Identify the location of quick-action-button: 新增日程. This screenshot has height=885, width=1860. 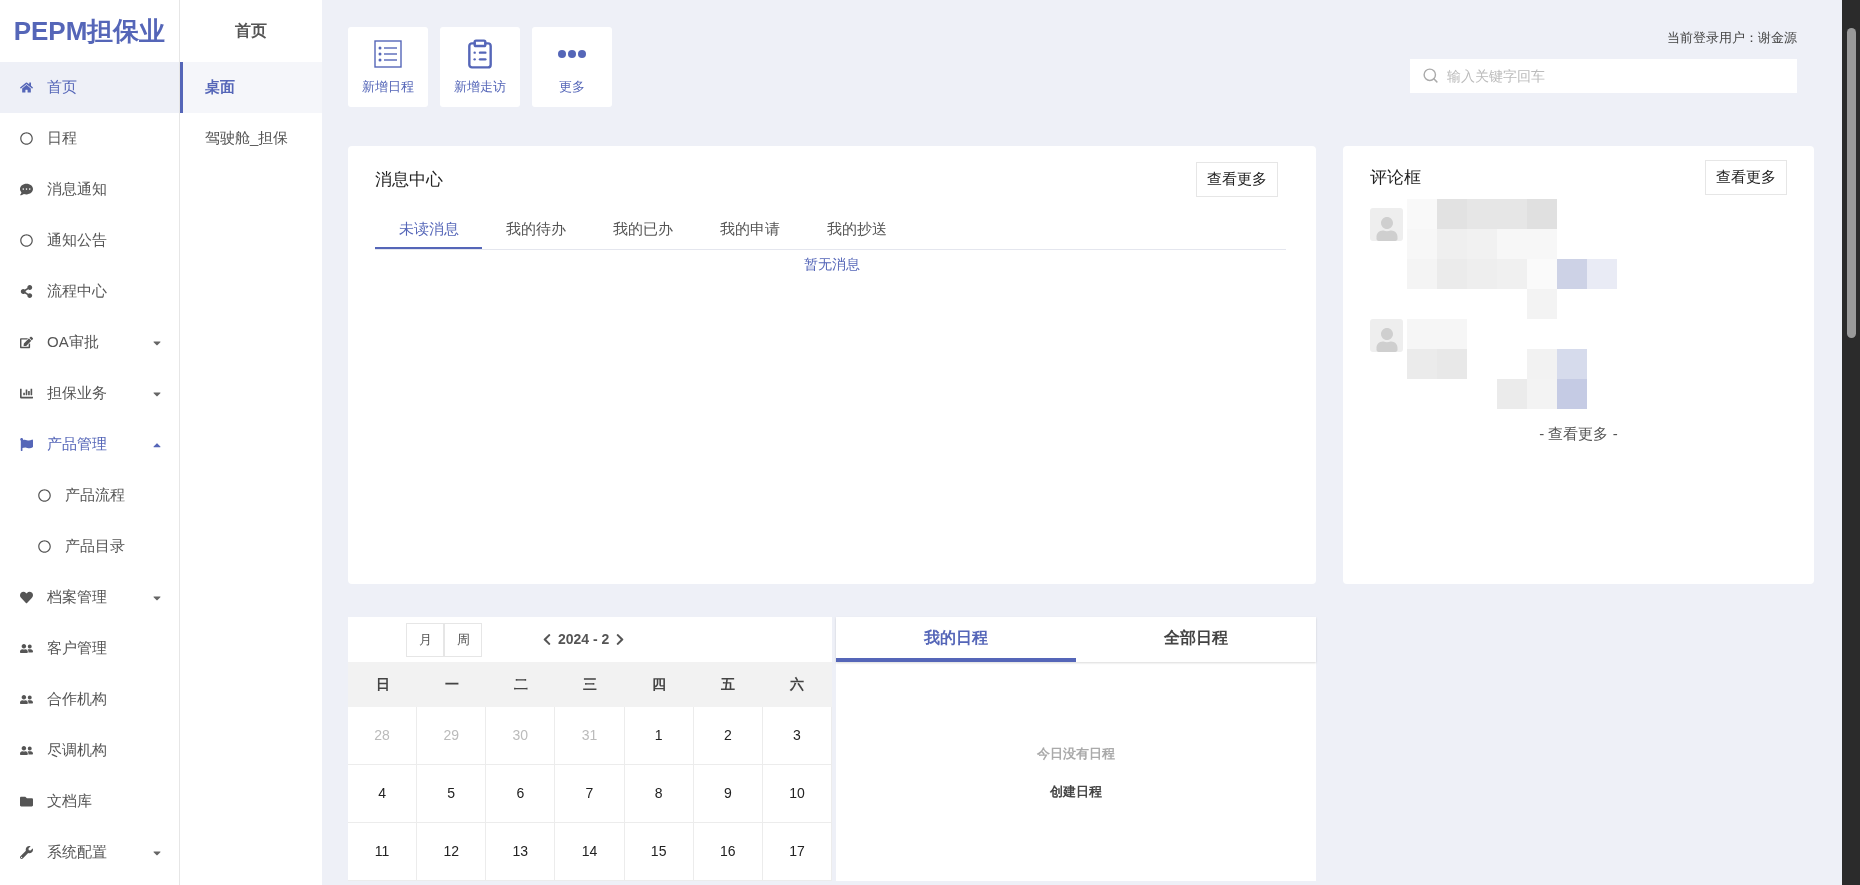
(388, 67).